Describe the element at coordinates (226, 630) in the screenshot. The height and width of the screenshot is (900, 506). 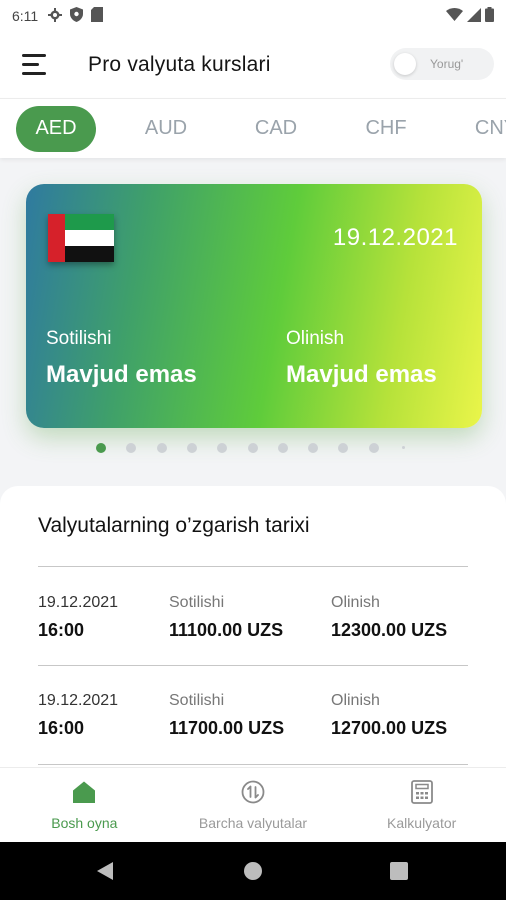
I see `row-sell-value: 11100.00 UZS` at that location.